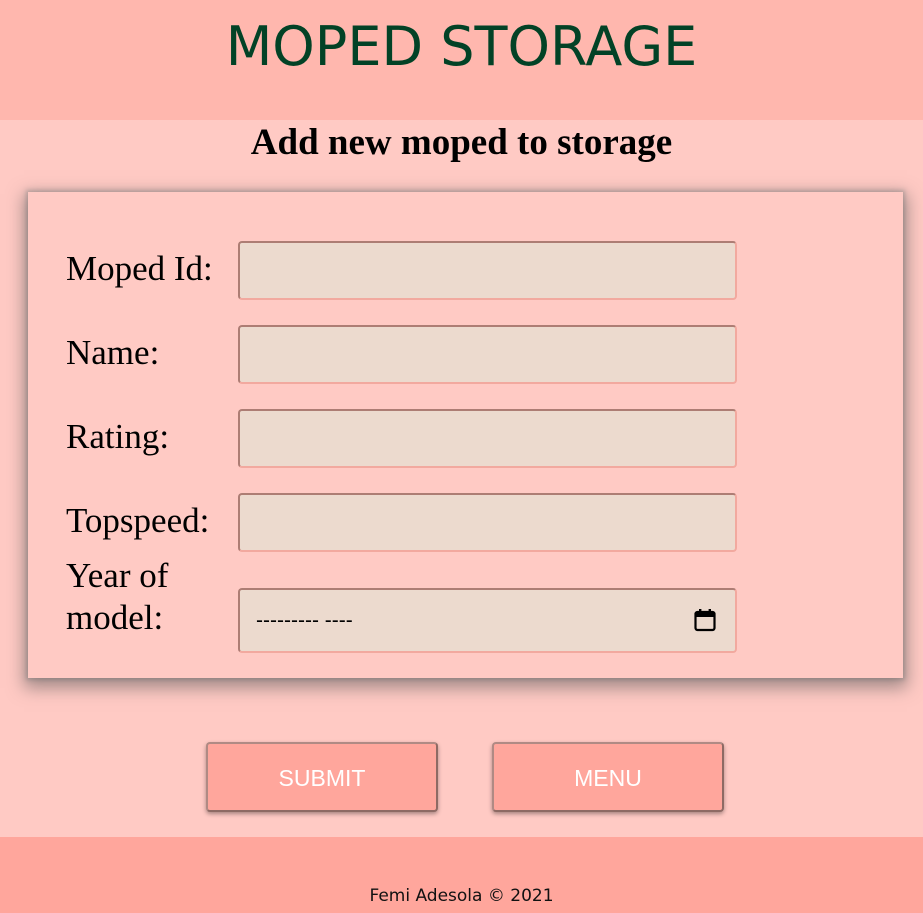  I want to click on rating-label: Rating:, so click(118, 436).